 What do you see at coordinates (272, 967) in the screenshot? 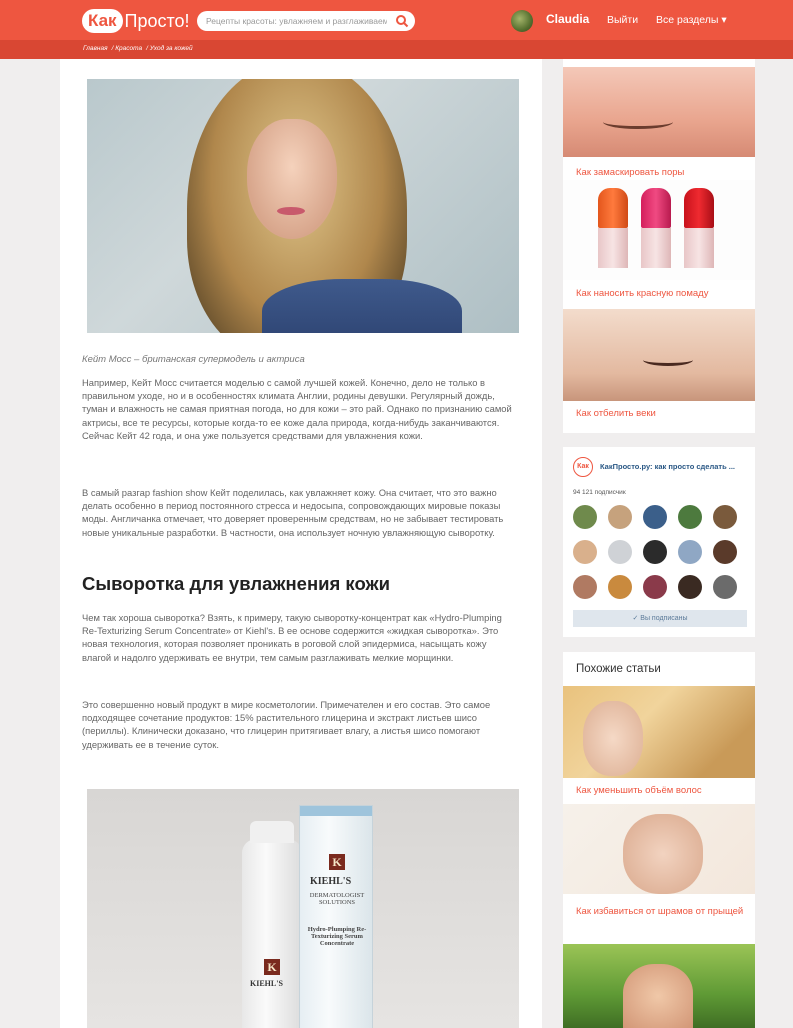
I see `bottle-brand-mark: K` at bounding box center [272, 967].